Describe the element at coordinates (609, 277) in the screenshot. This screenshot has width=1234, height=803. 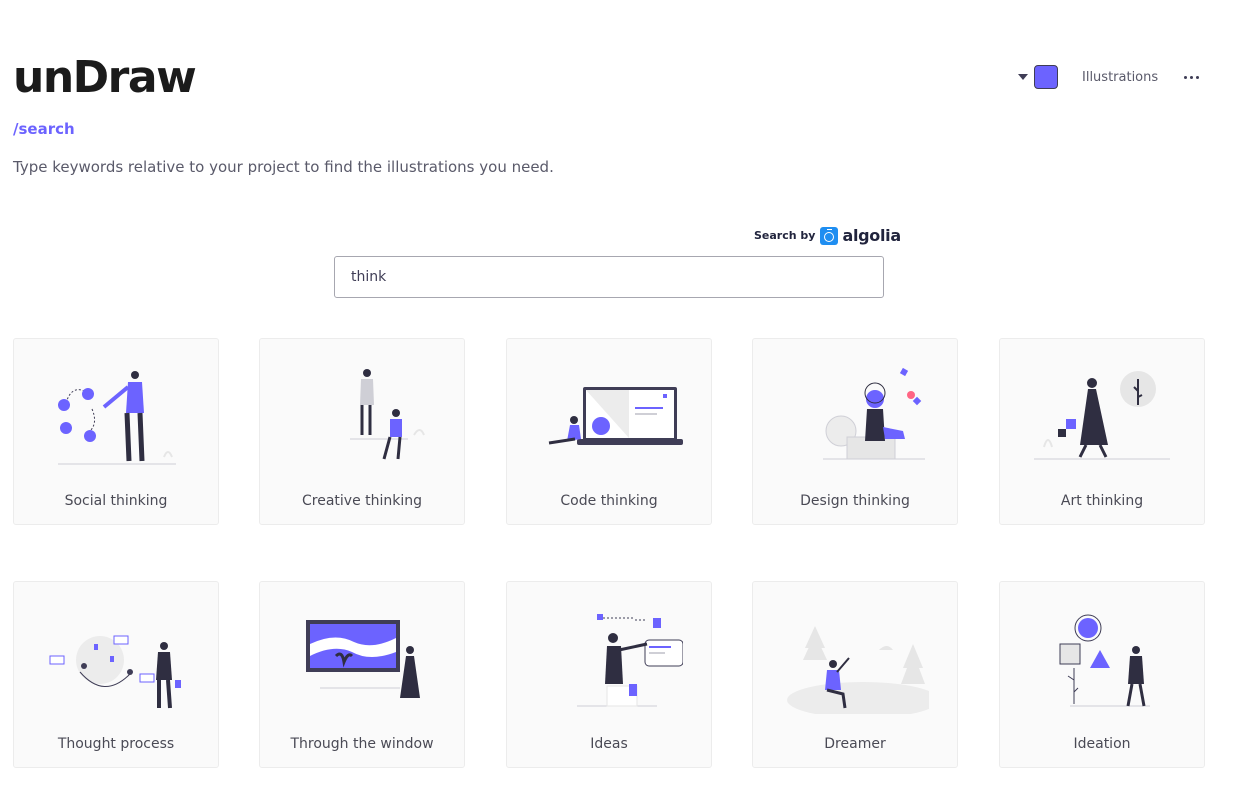
I see `search-input` at that location.